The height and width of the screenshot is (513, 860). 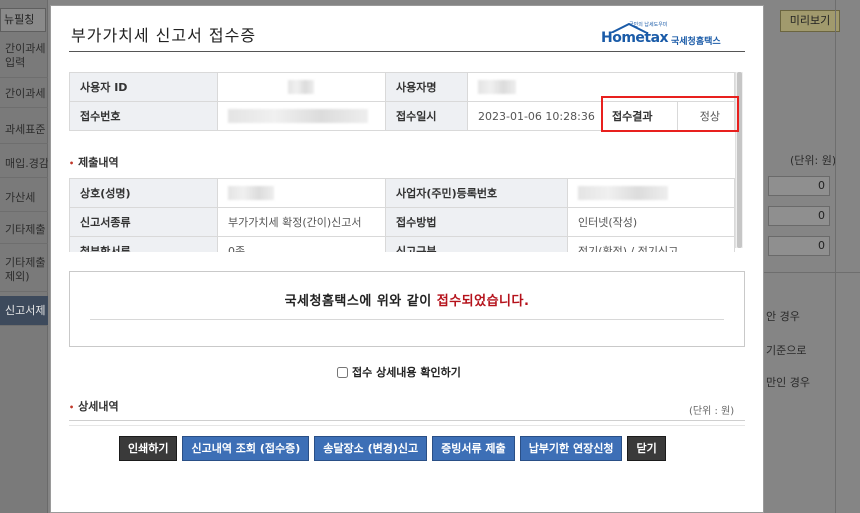 I want to click on logo-tagline: 국민의 납세도우미, so click(x=648, y=25).